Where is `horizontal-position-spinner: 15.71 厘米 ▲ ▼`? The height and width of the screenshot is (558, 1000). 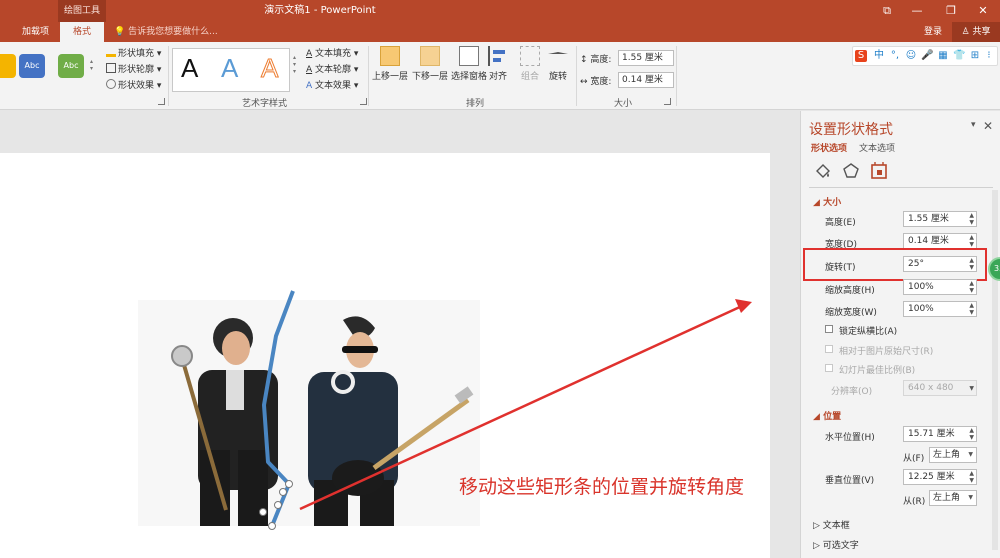
horizontal-position-spinner: 15.71 厘米 ▲ ▼ is located at coordinates (940, 434).